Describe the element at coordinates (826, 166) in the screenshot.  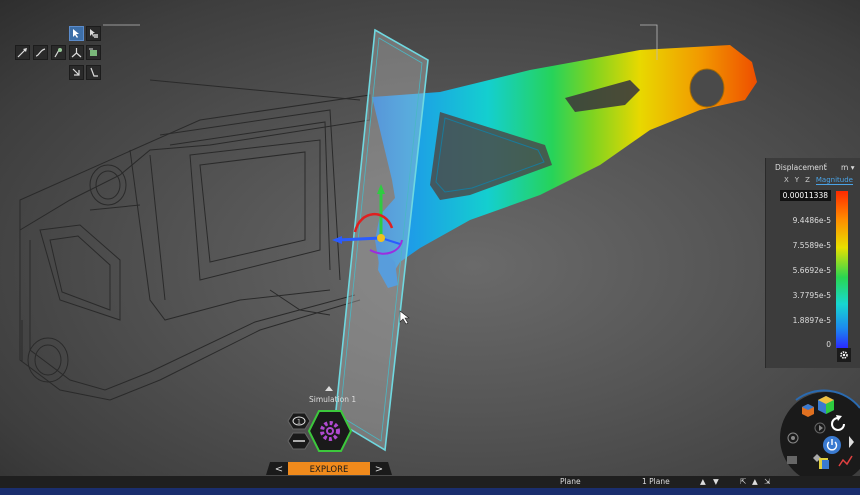
I see `legend-menu-icon: ⋮` at that location.